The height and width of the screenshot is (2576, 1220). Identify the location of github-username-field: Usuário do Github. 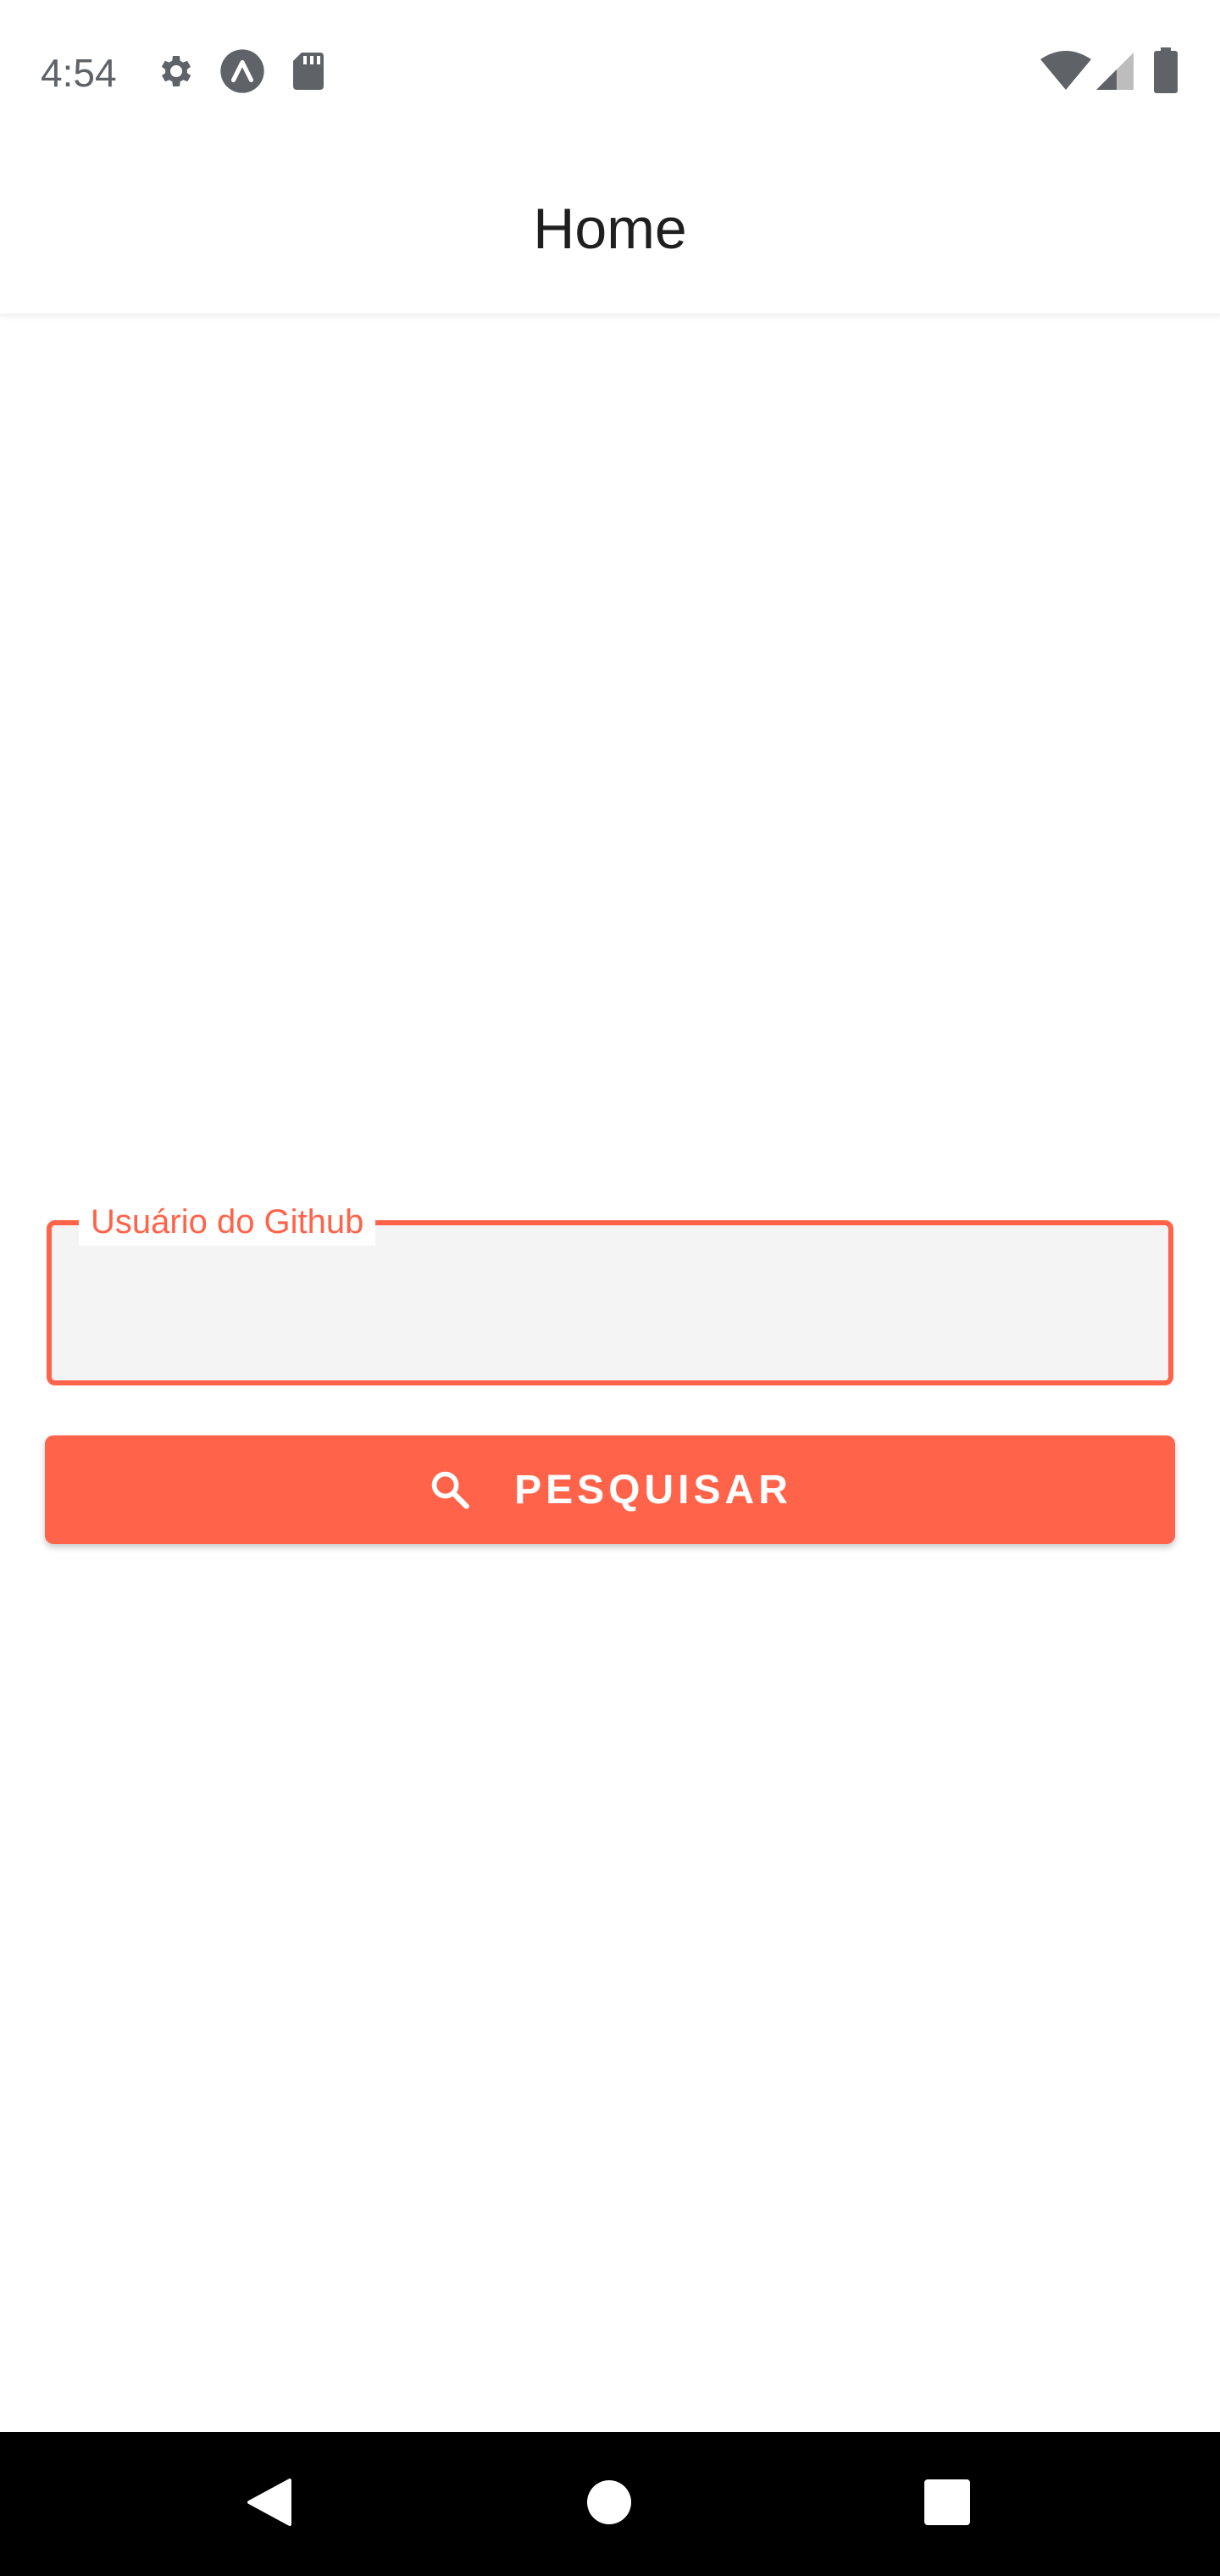
(610, 1291).